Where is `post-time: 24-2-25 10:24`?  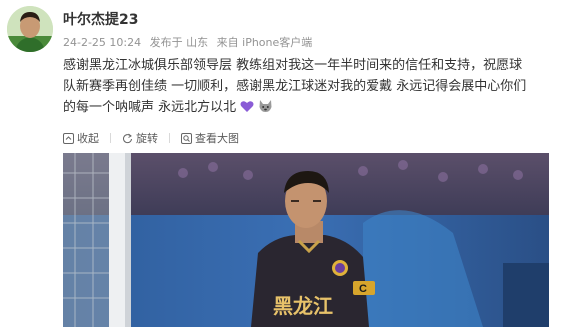
post-time: 24-2-25 10:24 is located at coordinates (102, 42).